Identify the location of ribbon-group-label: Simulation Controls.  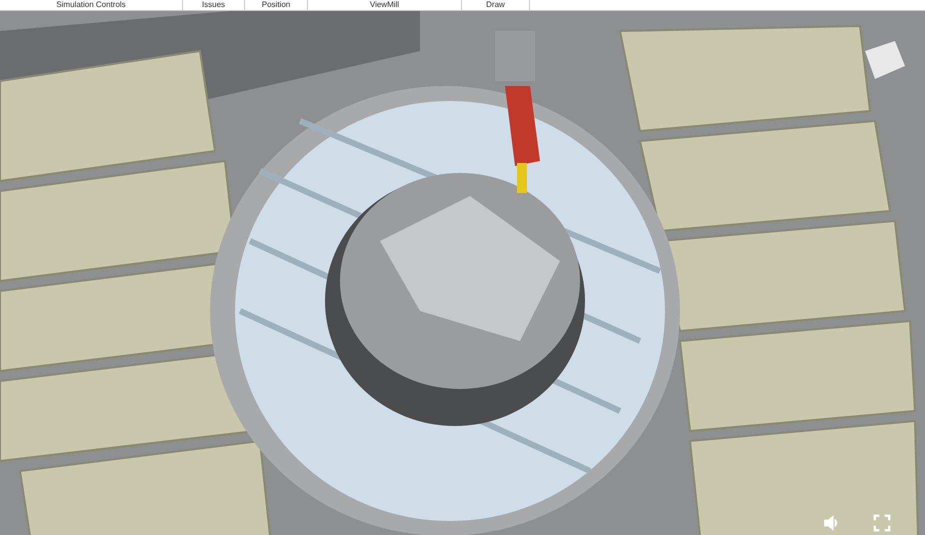
(91, 5).